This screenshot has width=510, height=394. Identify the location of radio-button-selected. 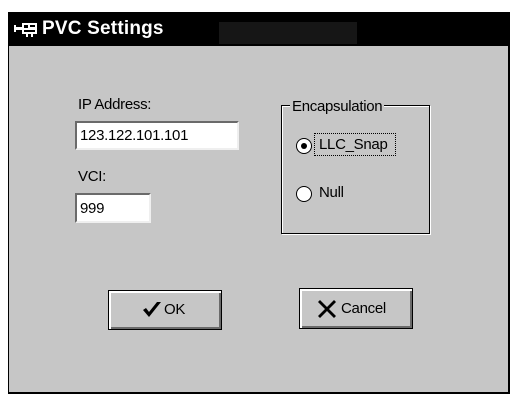
(304, 146).